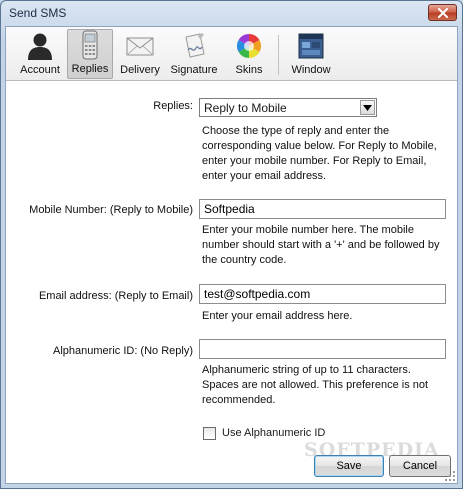  I want to click on email-label: Email address: (Reply to Email), so click(115, 296).